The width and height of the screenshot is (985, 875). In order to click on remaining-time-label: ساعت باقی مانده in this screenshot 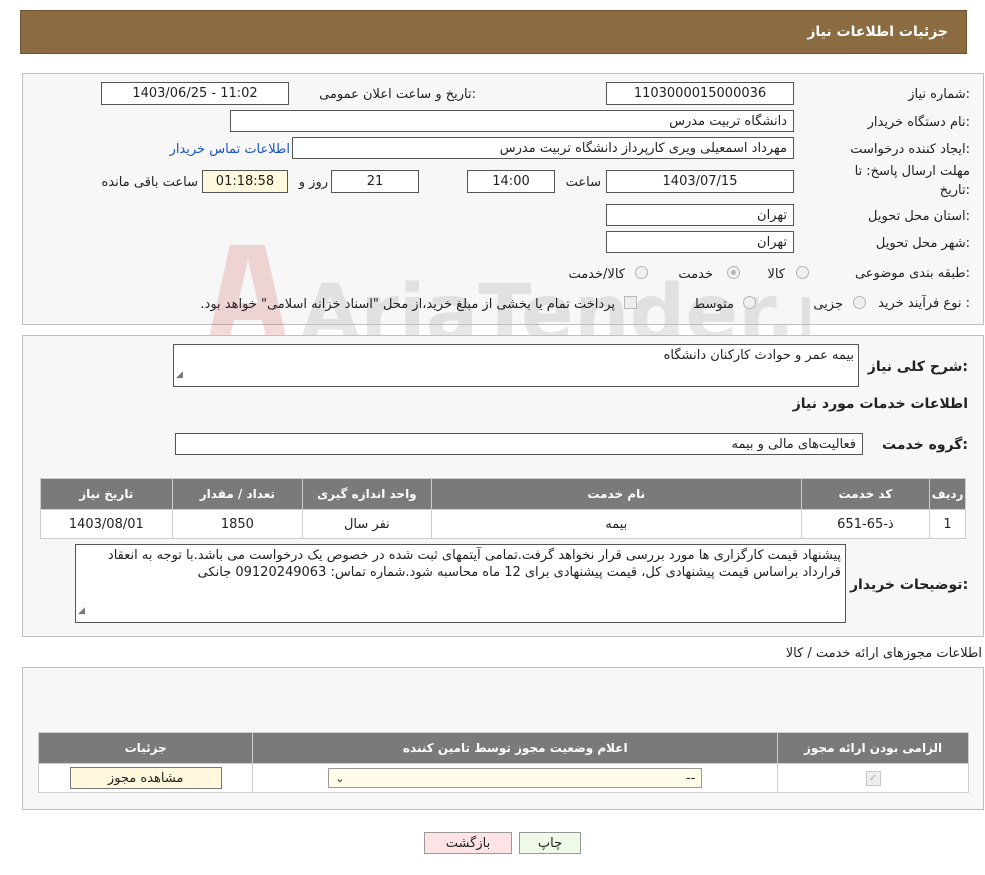, I will do `click(149, 182)`.